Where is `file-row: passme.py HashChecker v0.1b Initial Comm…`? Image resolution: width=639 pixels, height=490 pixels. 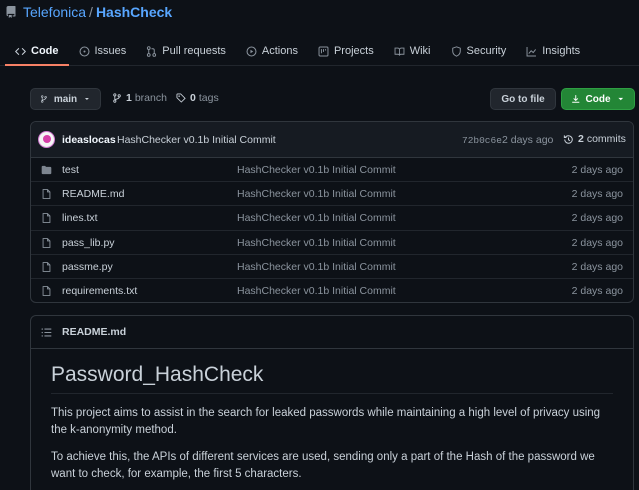
file-row: passme.py HashChecker v0.1b Initial Comm… is located at coordinates (332, 267).